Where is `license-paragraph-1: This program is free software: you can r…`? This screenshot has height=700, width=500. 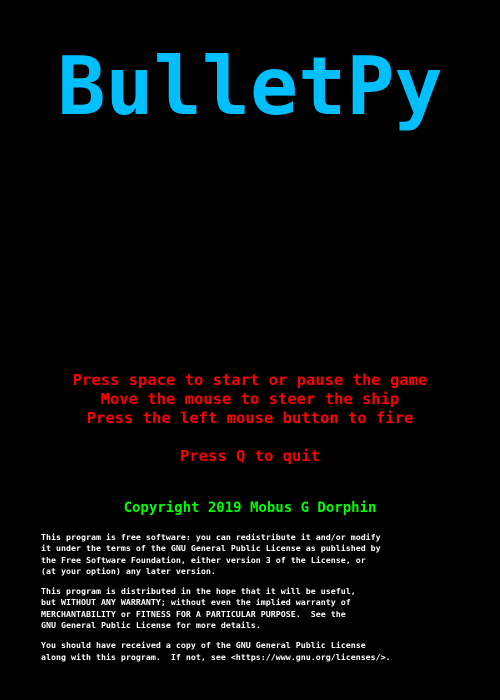
license-paragraph-1: This program is free software: you can r… is located at coordinates (266, 554).